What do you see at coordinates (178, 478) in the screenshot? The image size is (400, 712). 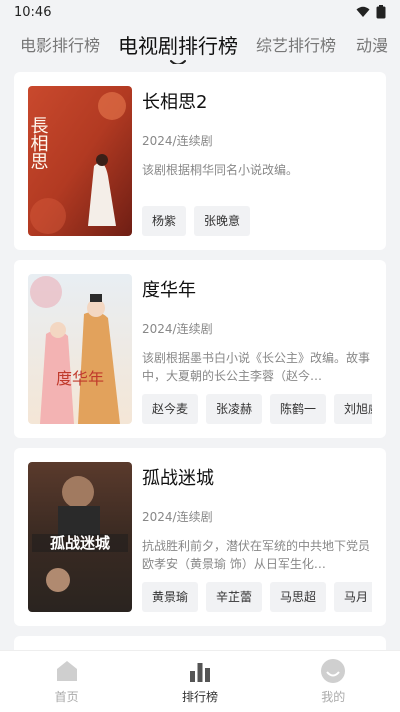 I see `show-title: 孤战迷城` at bounding box center [178, 478].